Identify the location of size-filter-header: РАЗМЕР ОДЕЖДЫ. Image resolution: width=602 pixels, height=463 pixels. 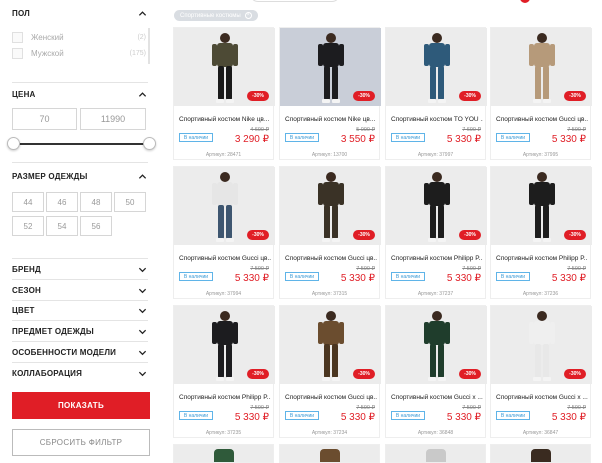
(80, 176).